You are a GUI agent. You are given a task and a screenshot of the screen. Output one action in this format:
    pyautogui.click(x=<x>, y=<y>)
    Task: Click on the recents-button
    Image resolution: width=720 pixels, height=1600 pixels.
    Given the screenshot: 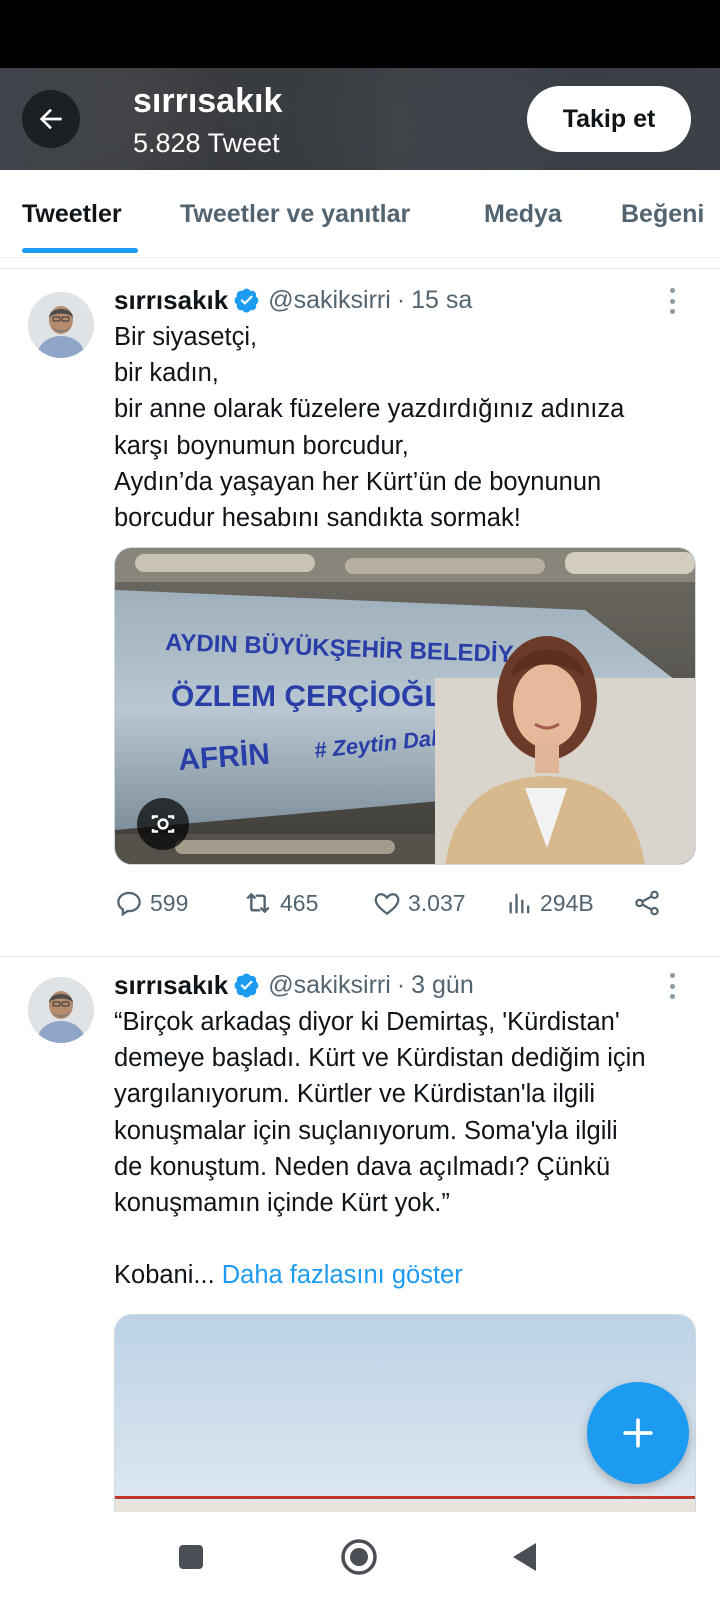 What is the action you would take?
    pyautogui.click(x=191, y=1557)
    